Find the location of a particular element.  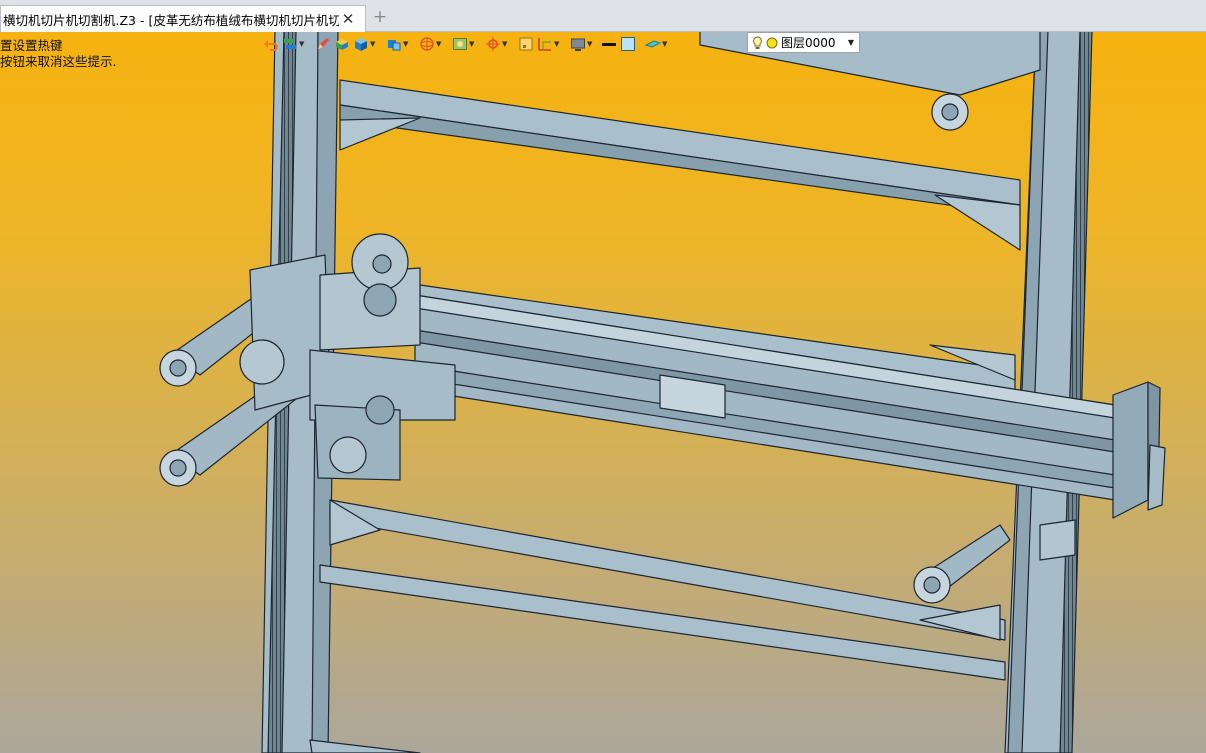

frame-button is located at coordinates (526, 44).